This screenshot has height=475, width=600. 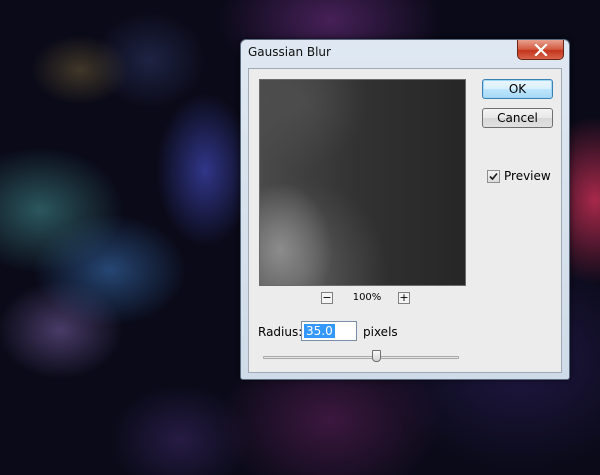 I want to click on zoom-out-button: −, so click(x=327, y=298).